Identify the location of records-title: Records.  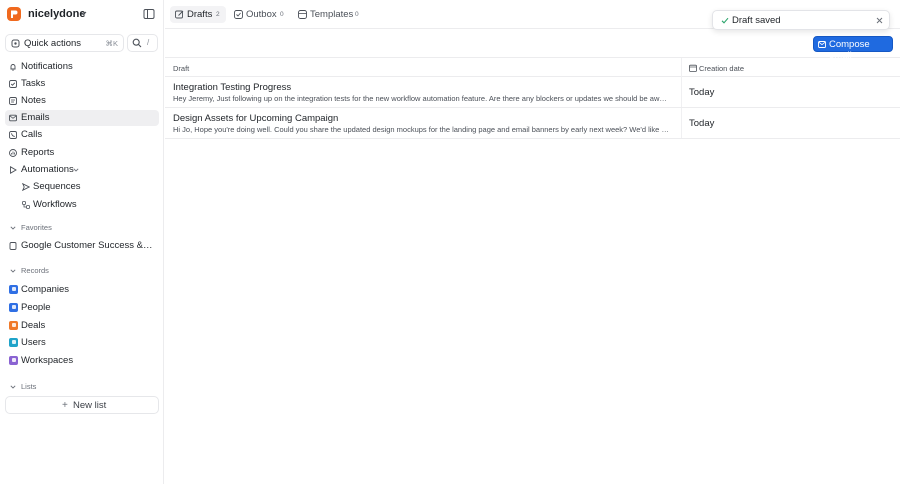
(35, 270).